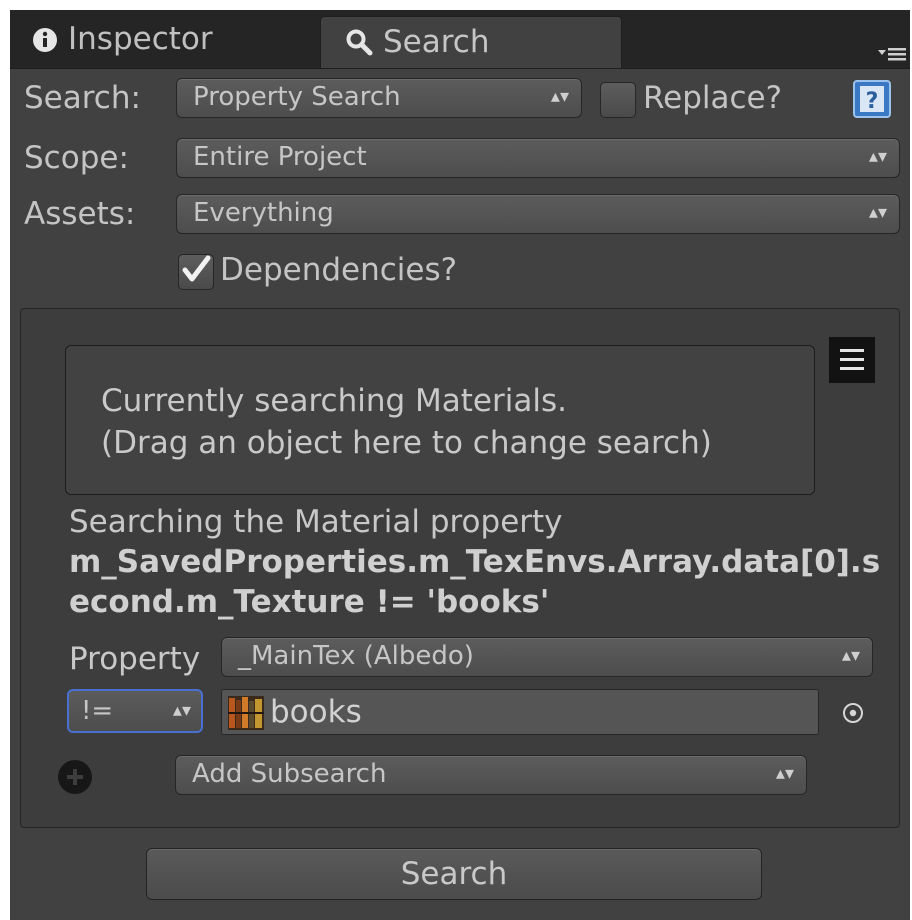 The width and height of the screenshot is (912, 920). What do you see at coordinates (316, 712) in the screenshot?
I see `texture-object-value: books` at bounding box center [316, 712].